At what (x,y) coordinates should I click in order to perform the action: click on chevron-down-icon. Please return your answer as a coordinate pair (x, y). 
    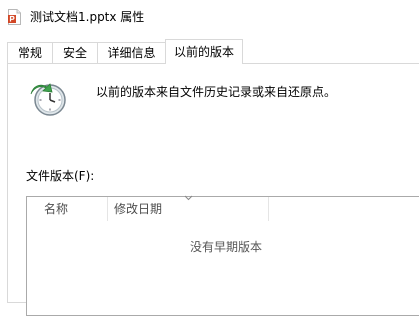
    Looking at the image, I should click on (188, 198).